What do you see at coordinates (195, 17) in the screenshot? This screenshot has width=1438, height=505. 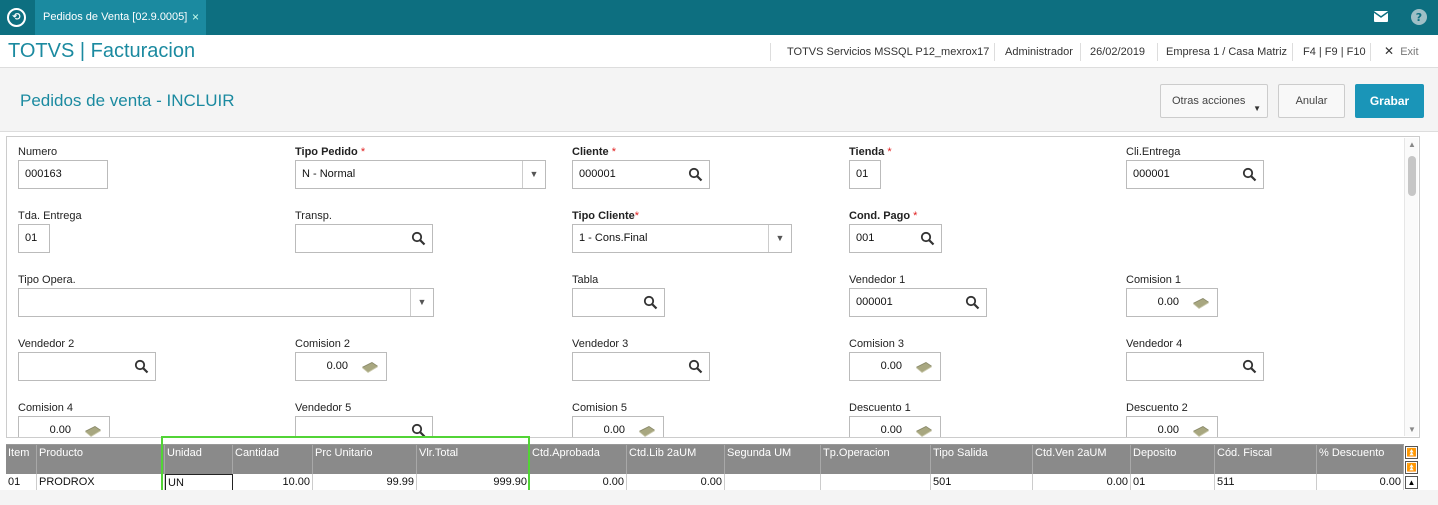 I see `tab-close-icon: ×` at bounding box center [195, 17].